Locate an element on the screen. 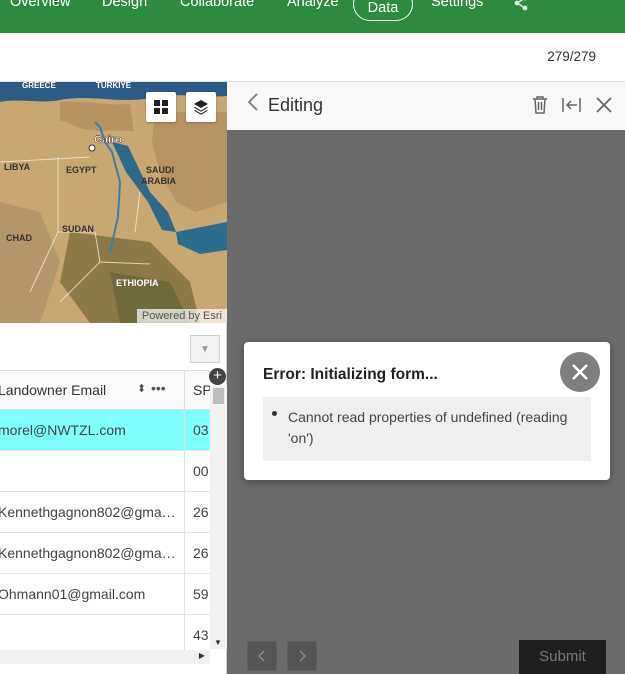 Image resolution: width=625 pixels, height=674 pixels. back-icon is located at coordinates (253, 105).